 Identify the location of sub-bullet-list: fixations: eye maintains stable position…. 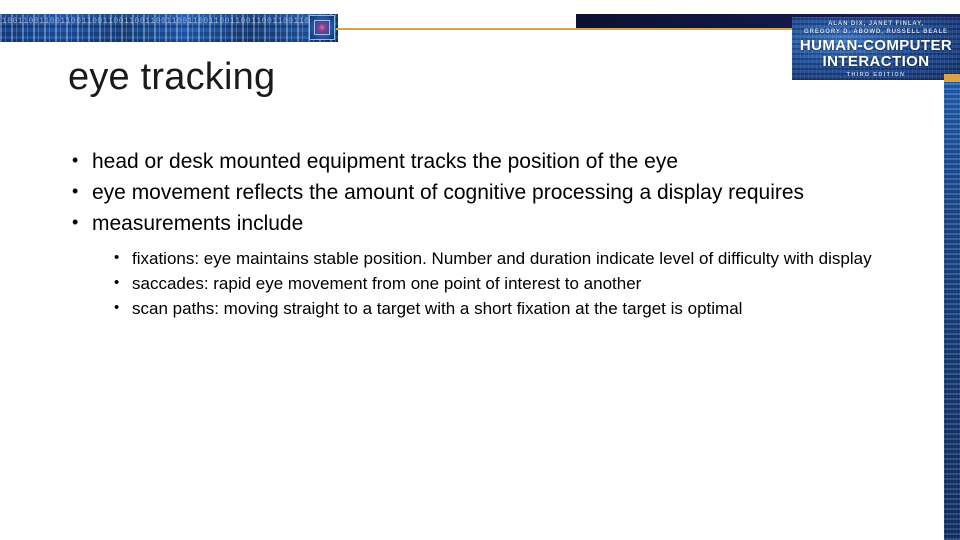
(475, 283).